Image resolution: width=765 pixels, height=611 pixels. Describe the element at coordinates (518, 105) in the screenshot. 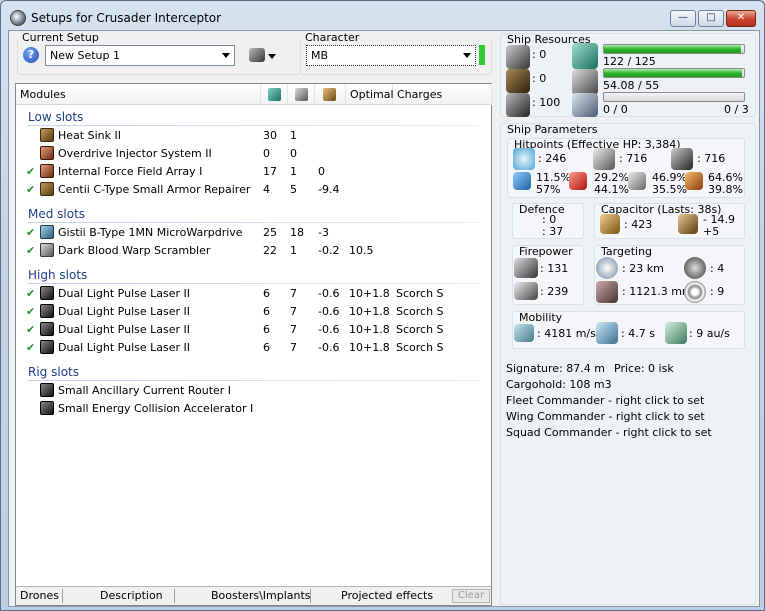

I see `drone-bay-icon` at that location.